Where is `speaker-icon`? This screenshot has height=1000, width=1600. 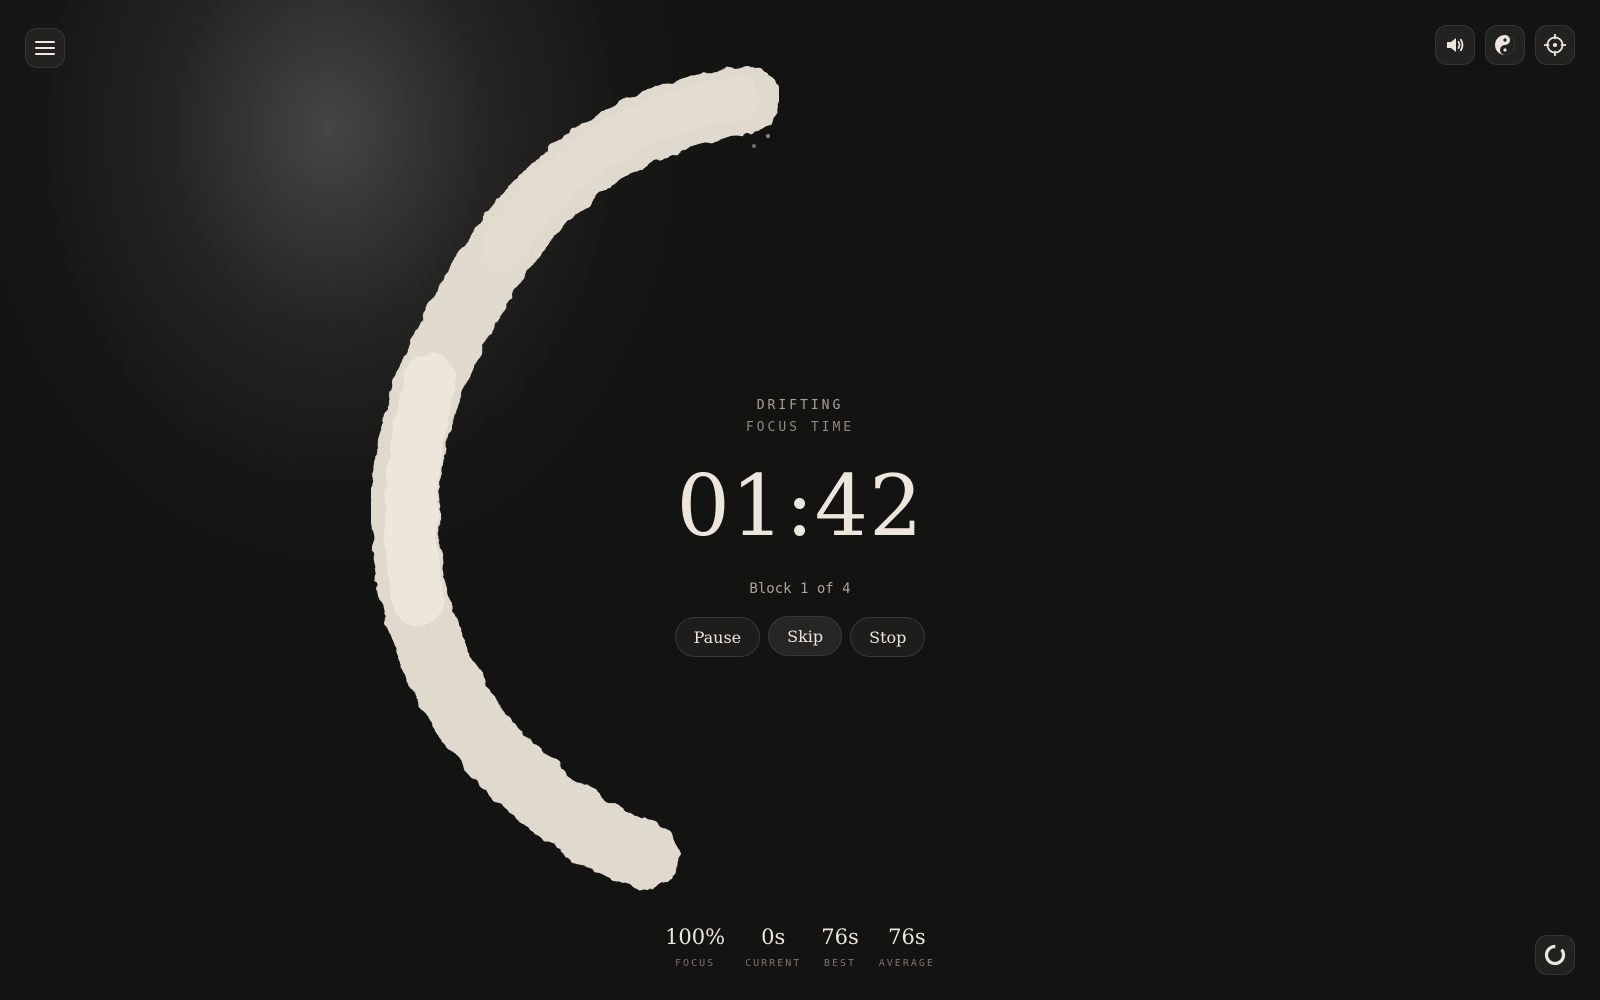
speaker-icon is located at coordinates (1455, 45).